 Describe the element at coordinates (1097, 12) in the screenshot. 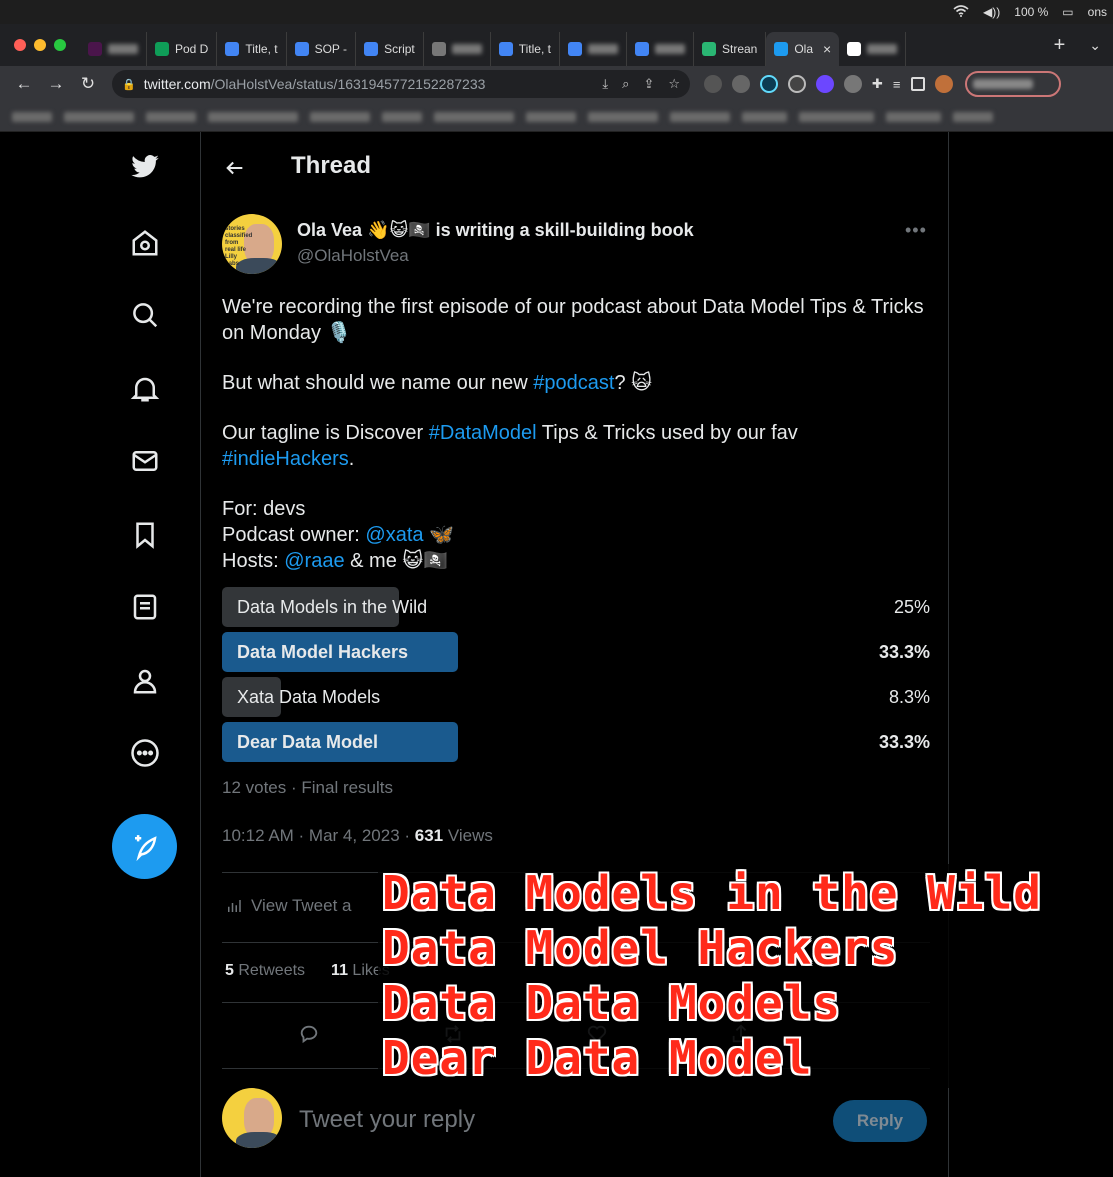

I see `clock-fragment: ons` at that location.